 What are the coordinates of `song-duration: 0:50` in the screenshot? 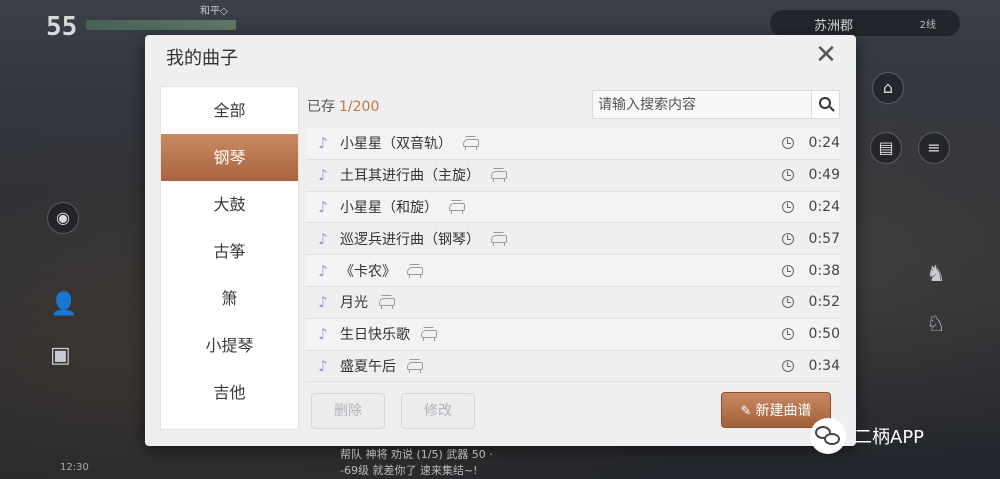 It's located at (824, 334).